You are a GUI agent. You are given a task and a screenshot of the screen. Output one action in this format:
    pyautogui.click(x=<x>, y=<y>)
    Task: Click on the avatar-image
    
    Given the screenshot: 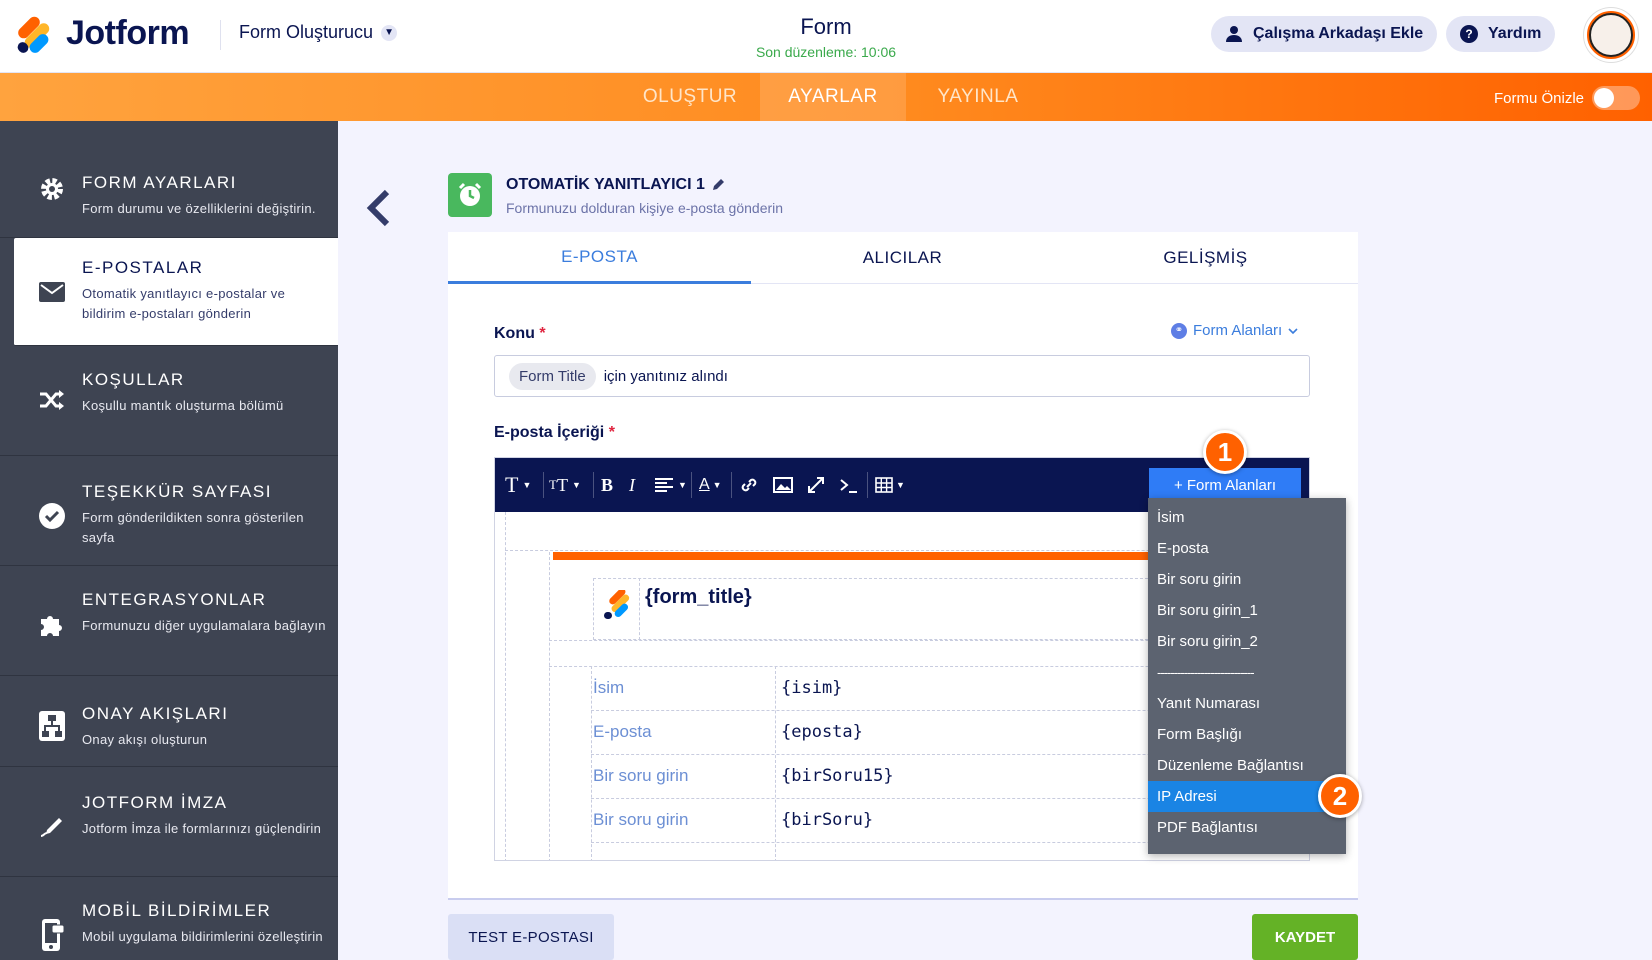 What is the action you would take?
    pyautogui.click(x=1611, y=35)
    